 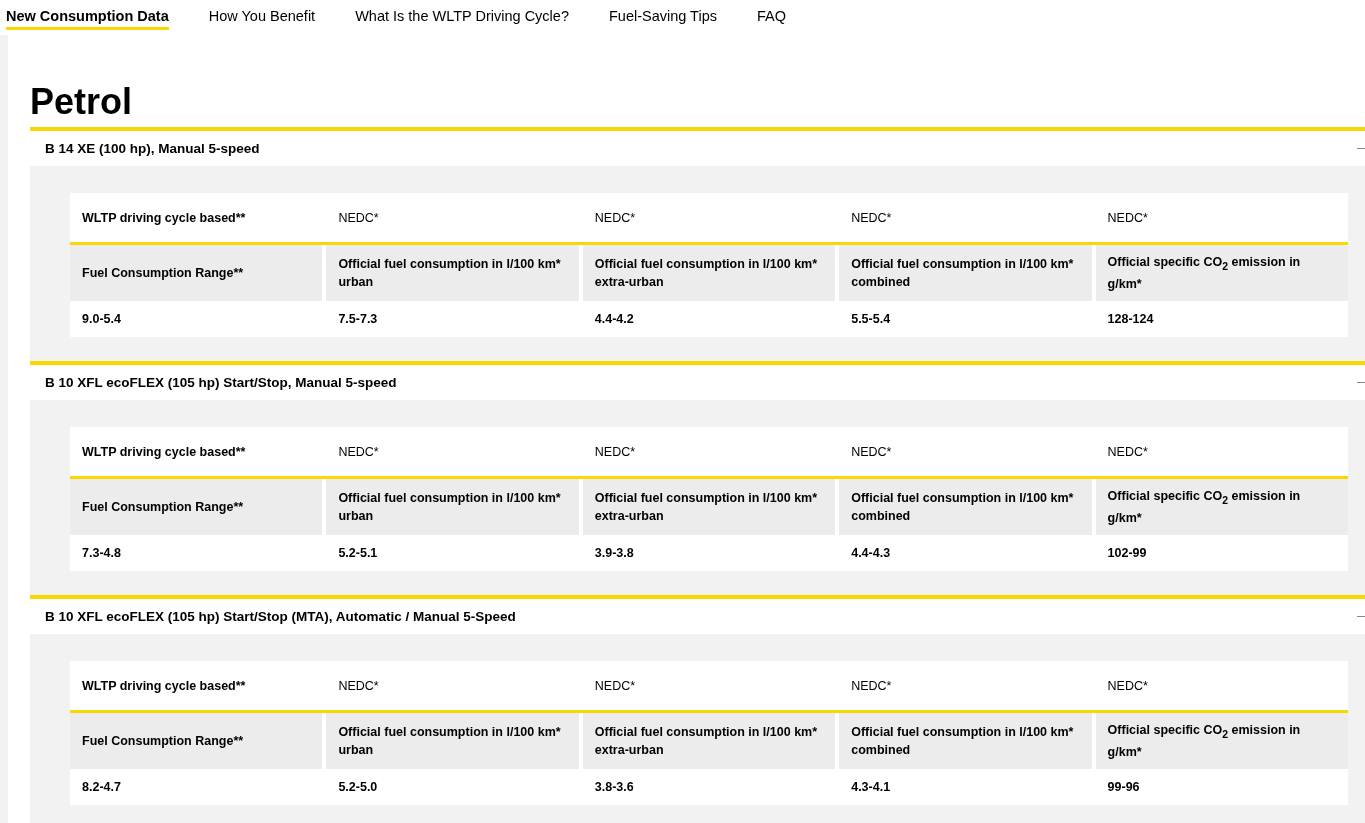 I want to click on accordion-header: B 10 XFL ecoFLEX (105 hp) Start/Stop (MTA), Automatic / Manual 5-Speed, so click(x=697, y=616).